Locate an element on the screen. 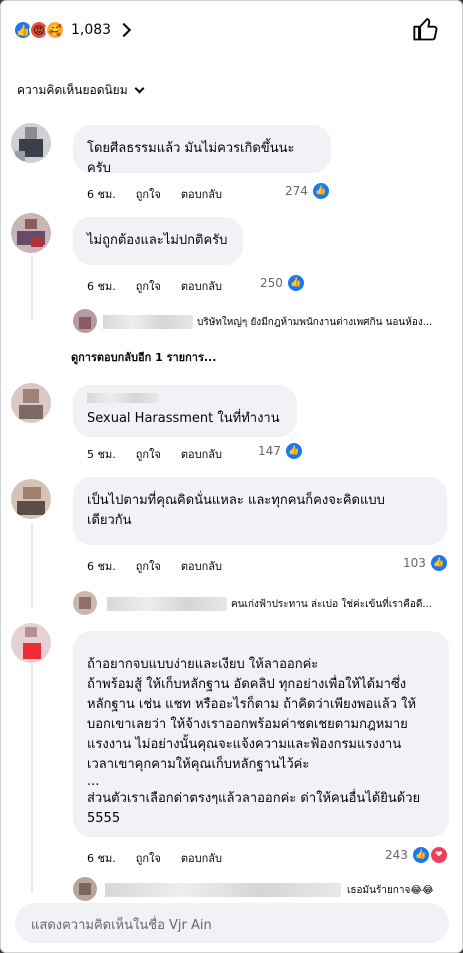 This screenshot has height=953, width=463. comment-text: เวลาเขาคุกคามให้คุณเก็บหลักฐานไว้ค่ะ is located at coordinates (198, 764).